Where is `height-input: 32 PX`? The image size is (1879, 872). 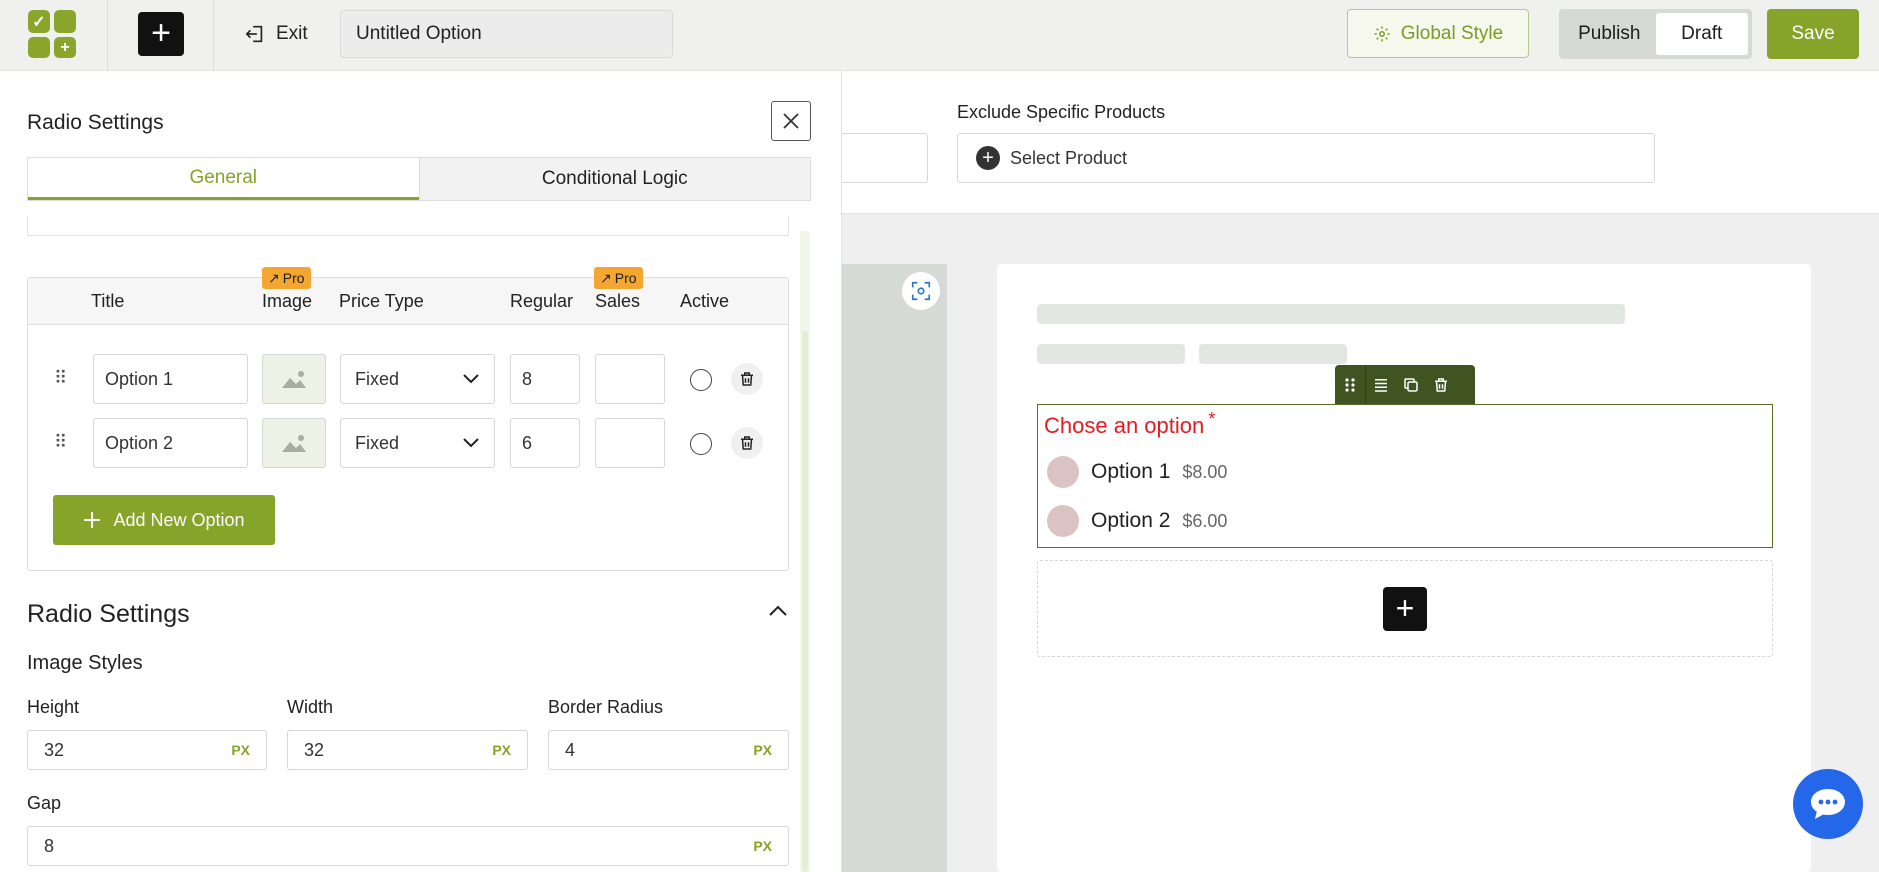 height-input: 32 PX is located at coordinates (147, 750).